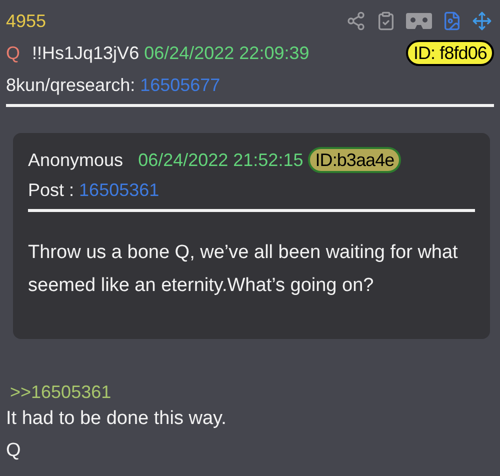  What do you see at coordinates (52, 190) in the screenshot?
I see `post-label: Post :` at bounding box center [52, 190].